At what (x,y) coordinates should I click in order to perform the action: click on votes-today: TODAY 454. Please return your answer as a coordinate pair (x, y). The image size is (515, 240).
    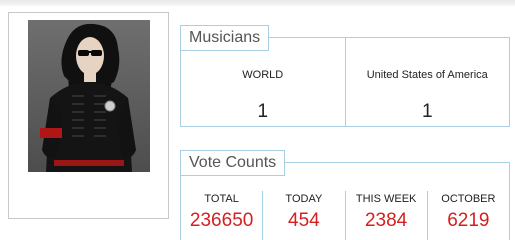
    Looking at the image, I should click on (303, 215).